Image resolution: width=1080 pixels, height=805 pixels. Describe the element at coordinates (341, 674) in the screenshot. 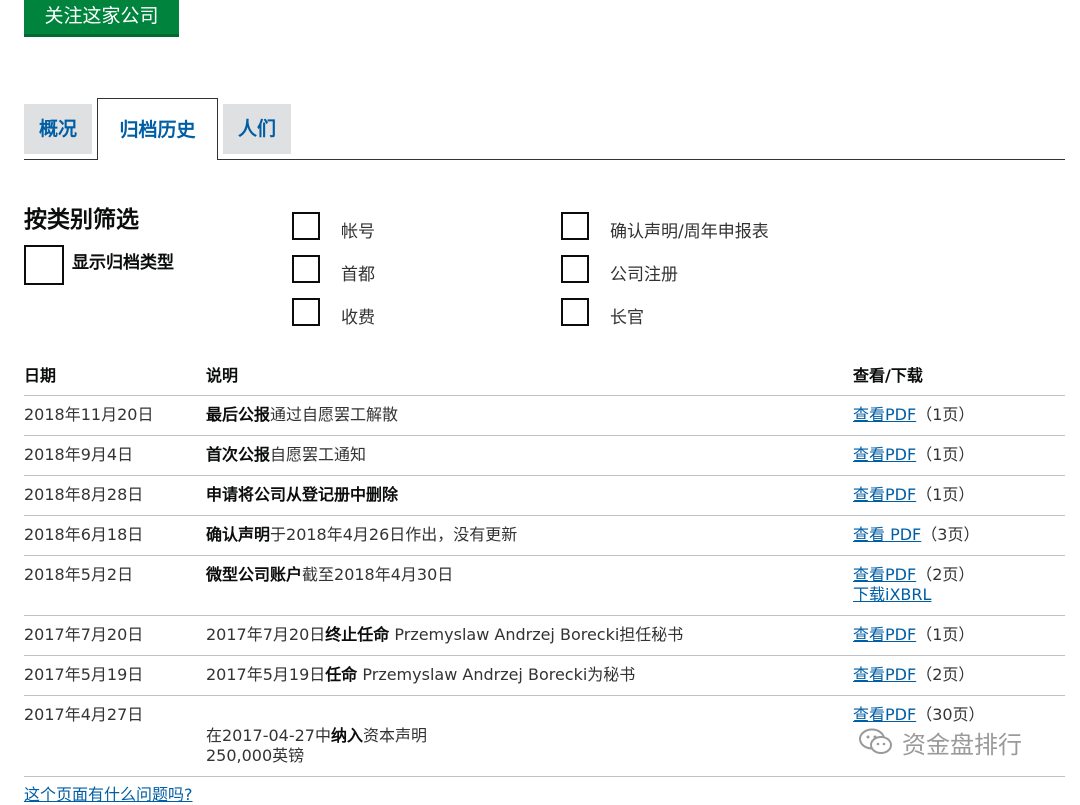

I see `description-type: 任命` at that location.